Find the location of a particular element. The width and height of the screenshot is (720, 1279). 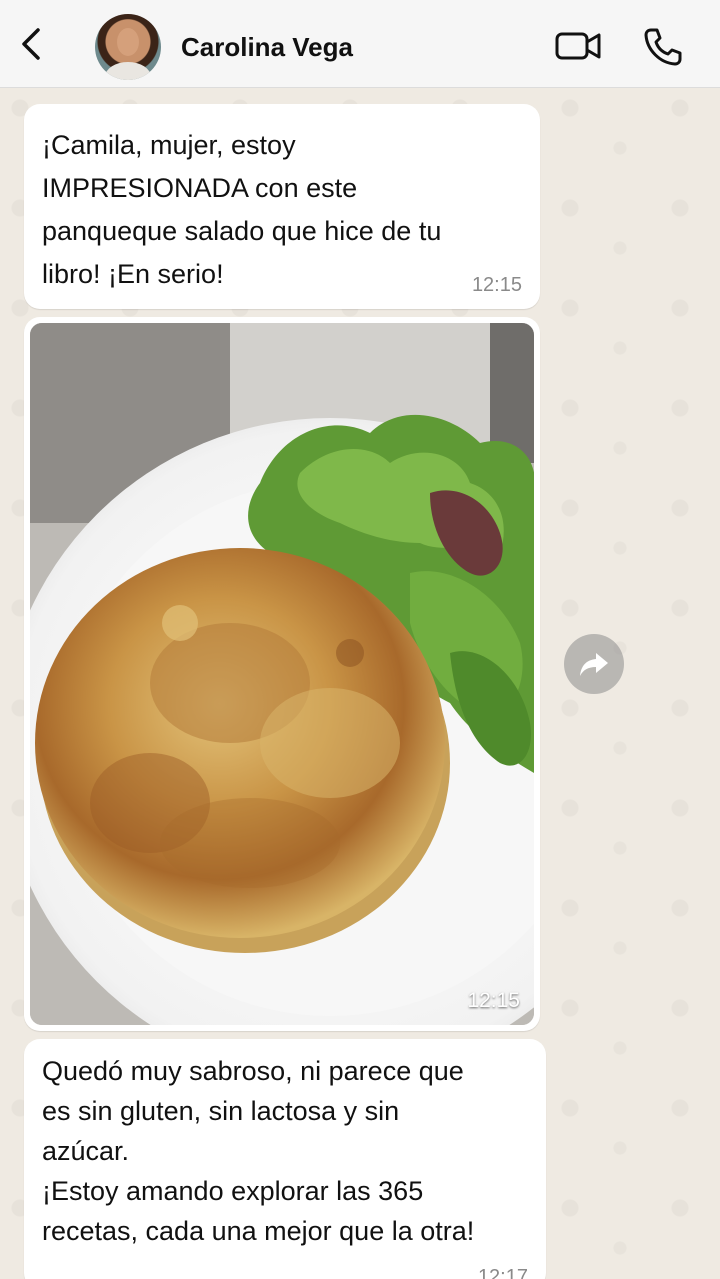

contact-name: Carolina Vega is located at coordinates (267, 47).